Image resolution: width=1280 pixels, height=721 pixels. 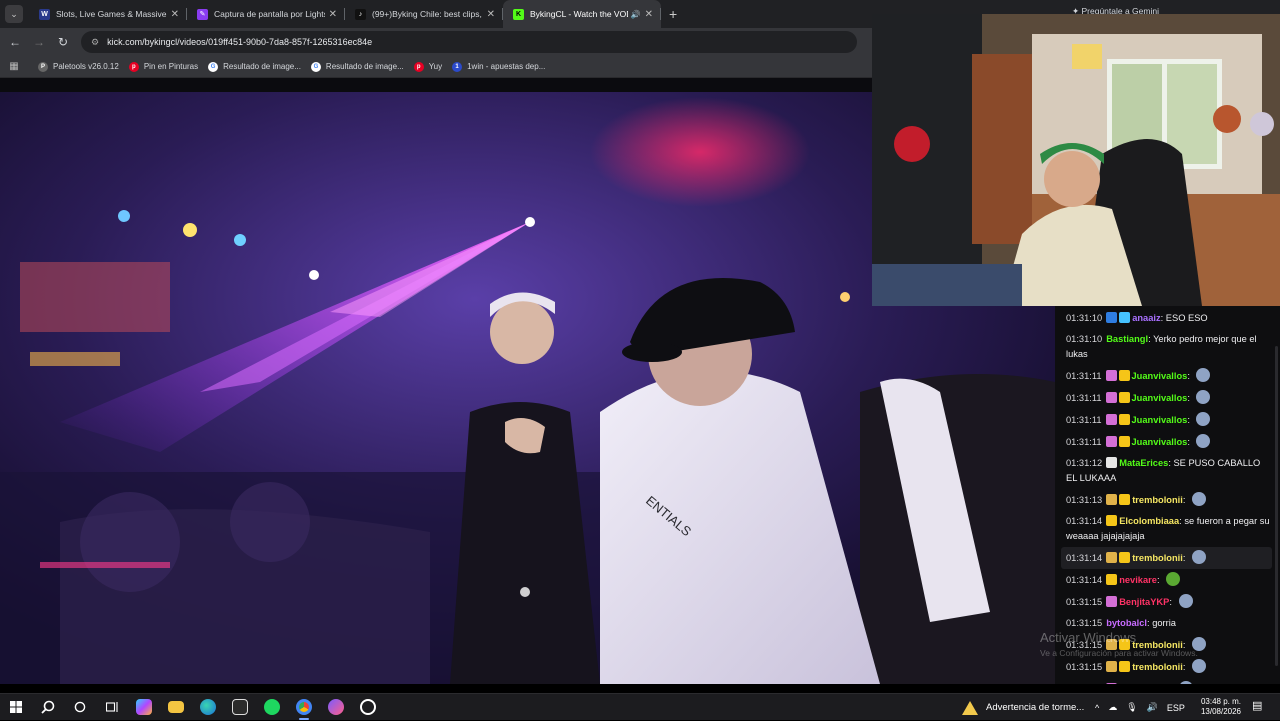 What do you see at coordinates (1149, 521) in the screenshot?
I see `chat-username: Elcolombiaaa` at bounding box center [1149, 521].